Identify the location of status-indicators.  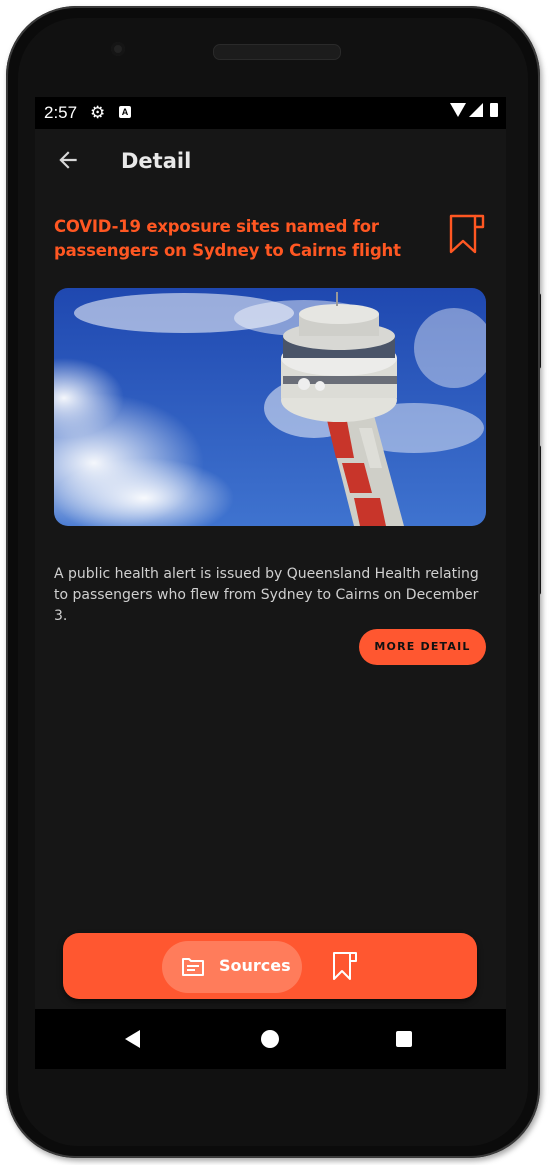
(474, 110).